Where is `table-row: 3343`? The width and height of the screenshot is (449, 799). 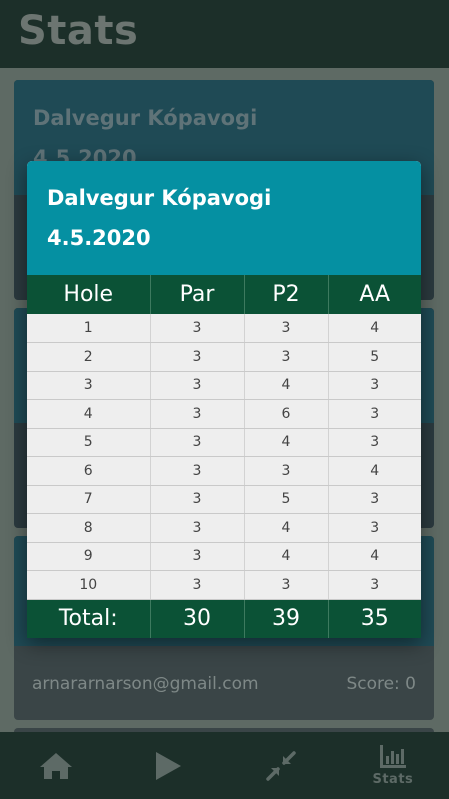 table-row: 3343 is located at coordinates (224, 385).